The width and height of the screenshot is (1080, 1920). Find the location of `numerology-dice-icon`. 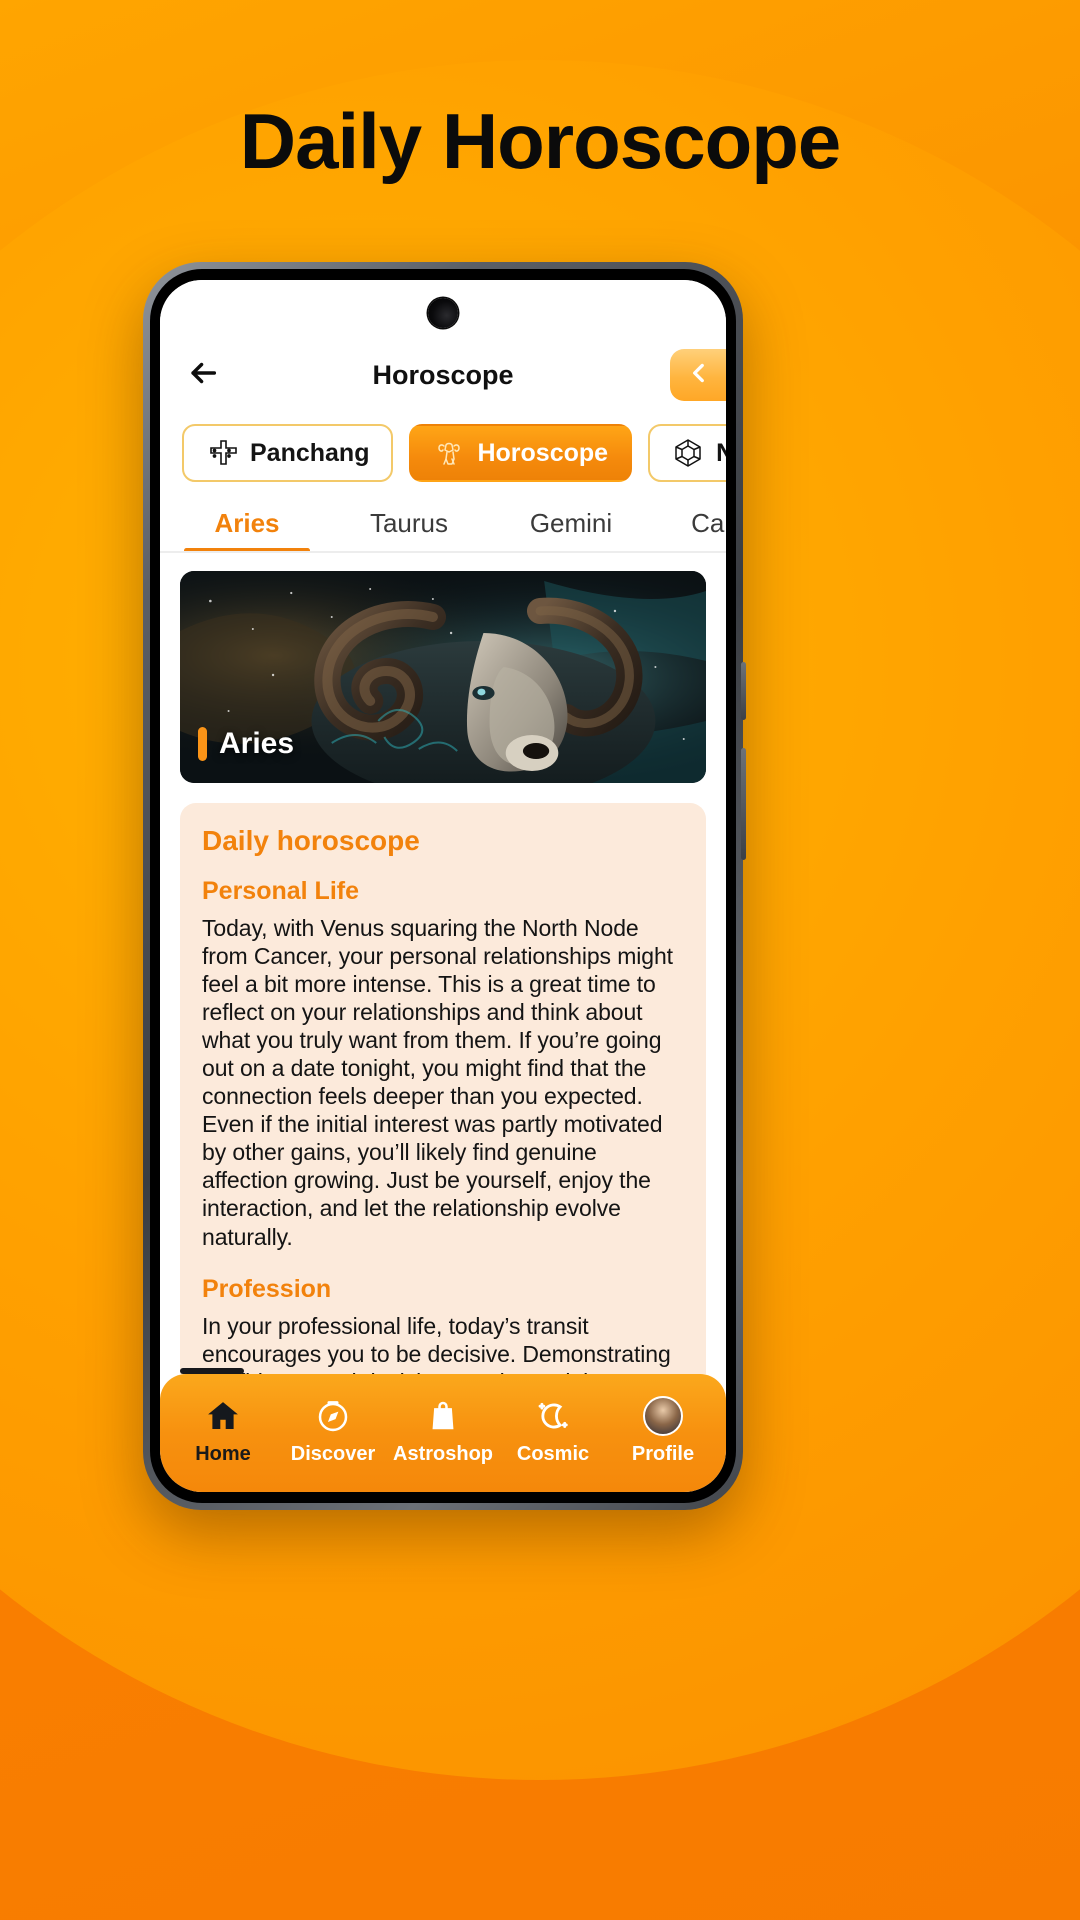

numerology-dice-icon is located at coordinates (688, 453).